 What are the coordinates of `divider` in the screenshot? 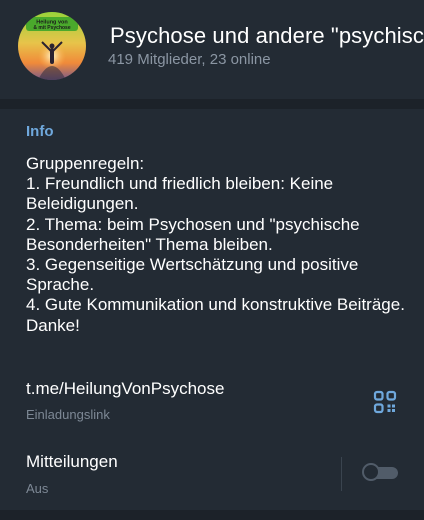 It's located at (341, 474).